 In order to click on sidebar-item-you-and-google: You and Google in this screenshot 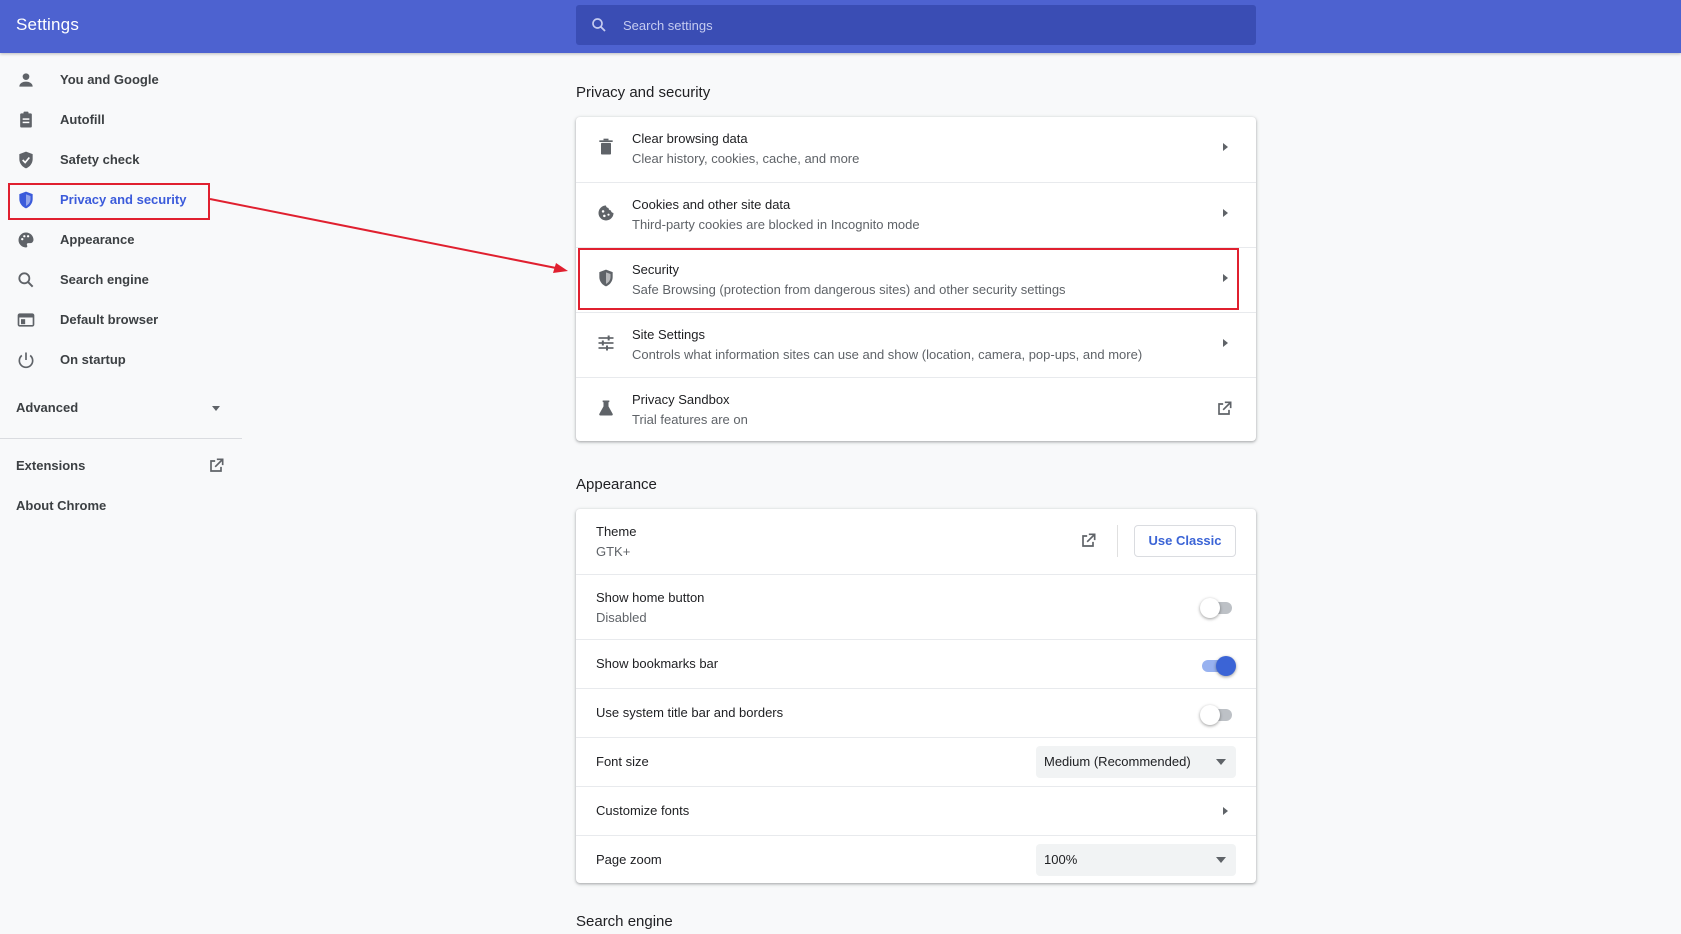, I will do `click(121, 80)`.